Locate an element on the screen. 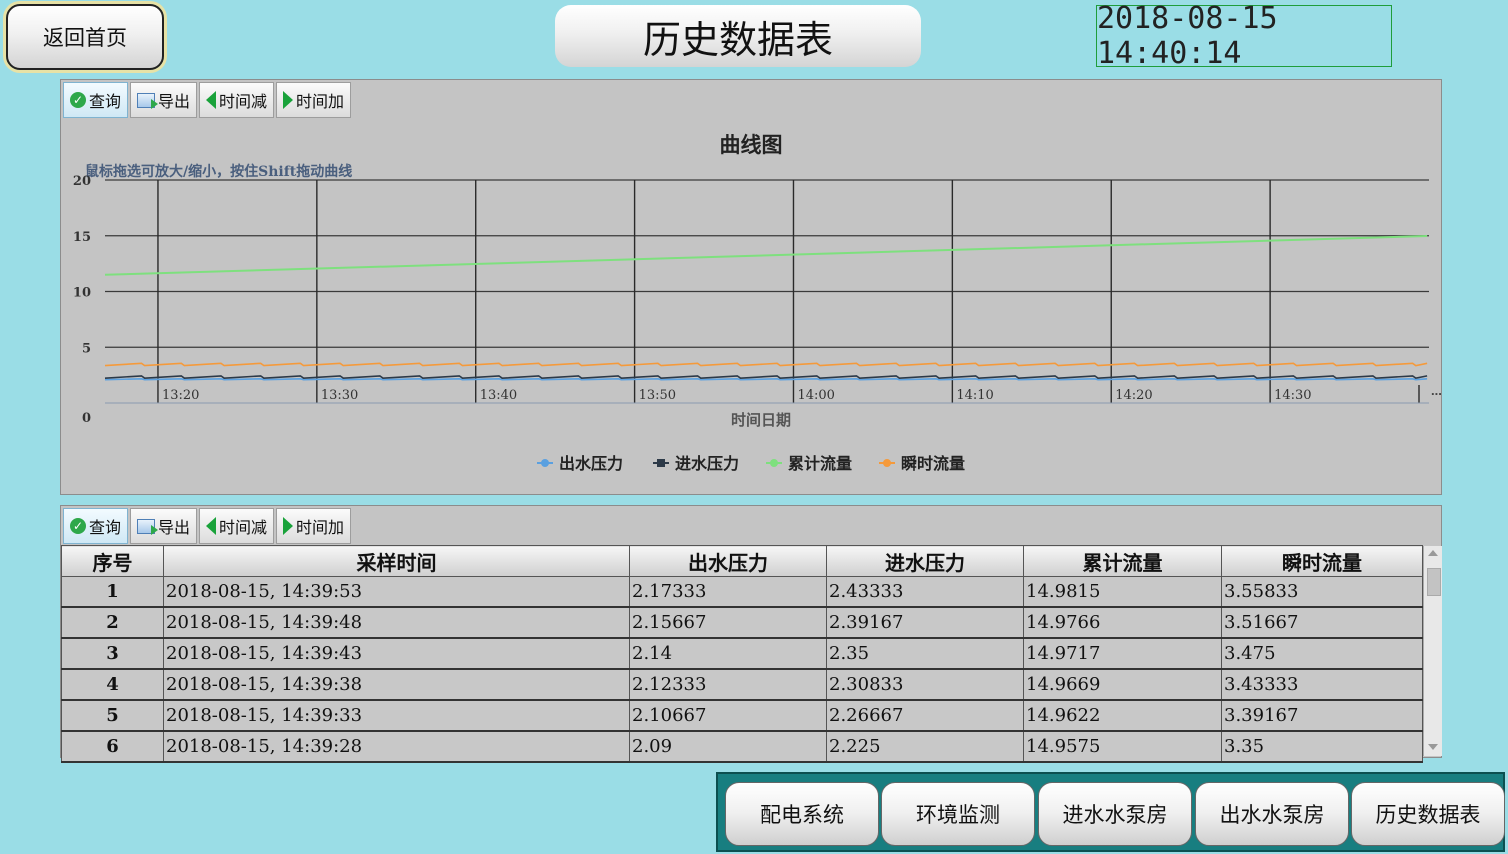  column-header-inlet-pressure: 进水压力 is located at coordinates (925, 561).